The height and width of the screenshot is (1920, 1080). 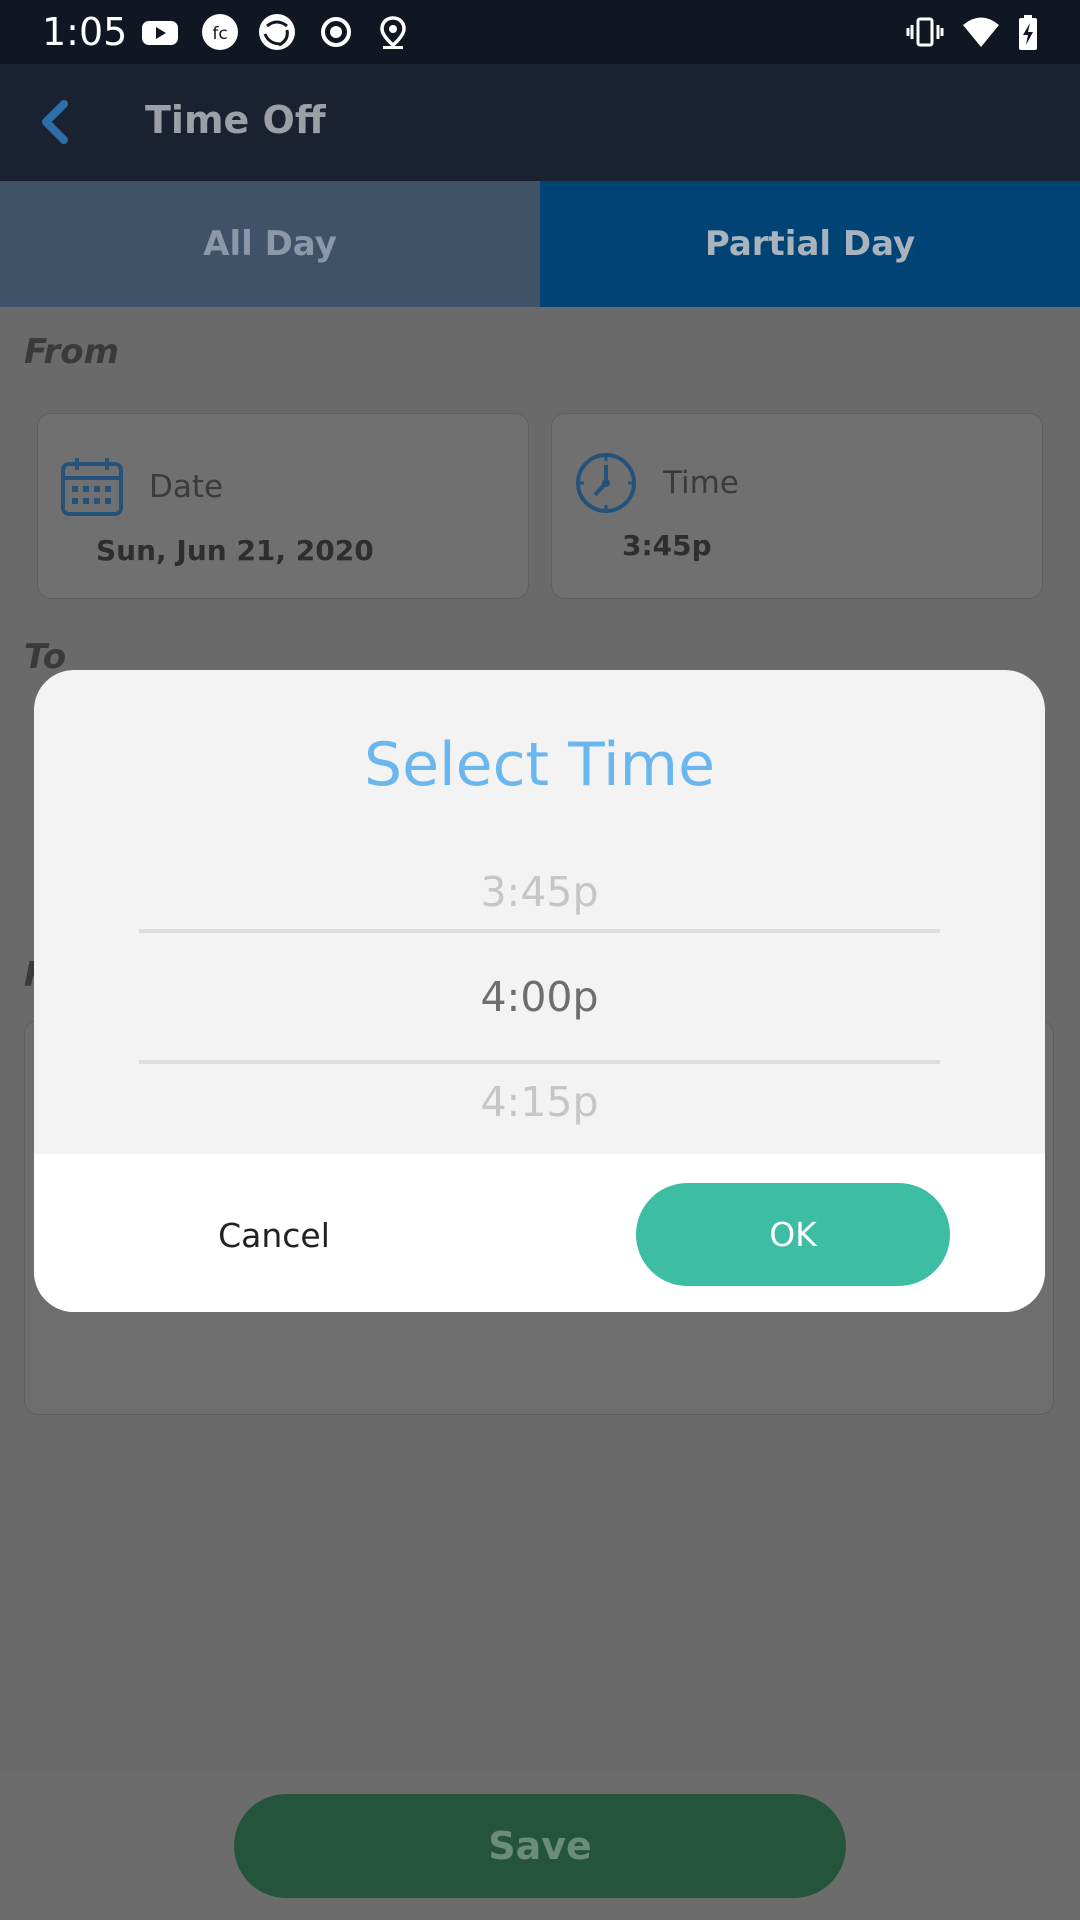 What do you see at coordinates (85, 32) in the screenshot?
I see `status-time: 1:05` at bounding box center [85, 32].